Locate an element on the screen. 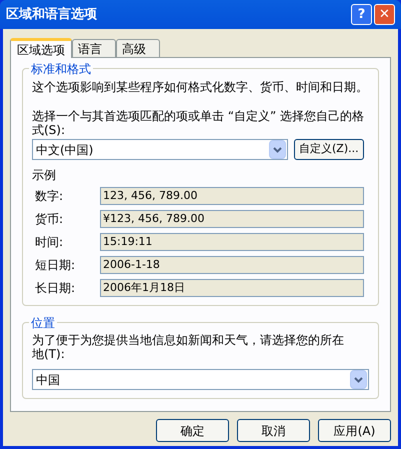  example-label: 时间: is located at coordinates (49, 242).